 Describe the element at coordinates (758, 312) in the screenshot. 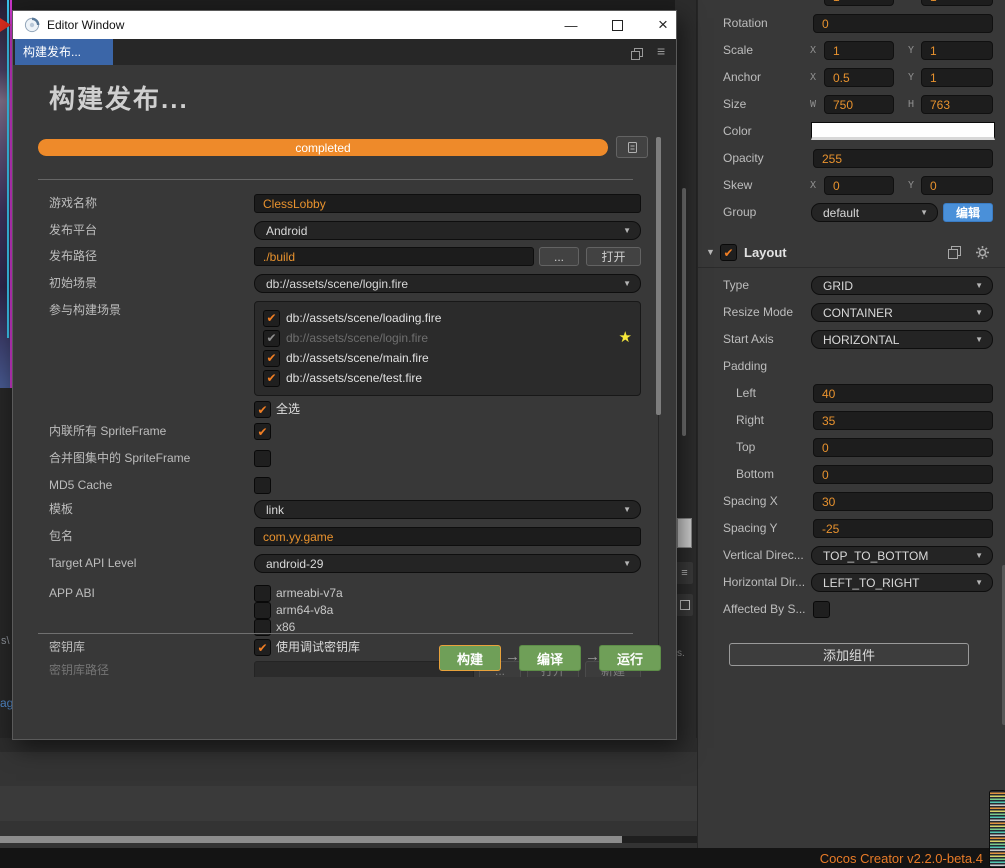

I see `property-label: Resize Mode` at that location.